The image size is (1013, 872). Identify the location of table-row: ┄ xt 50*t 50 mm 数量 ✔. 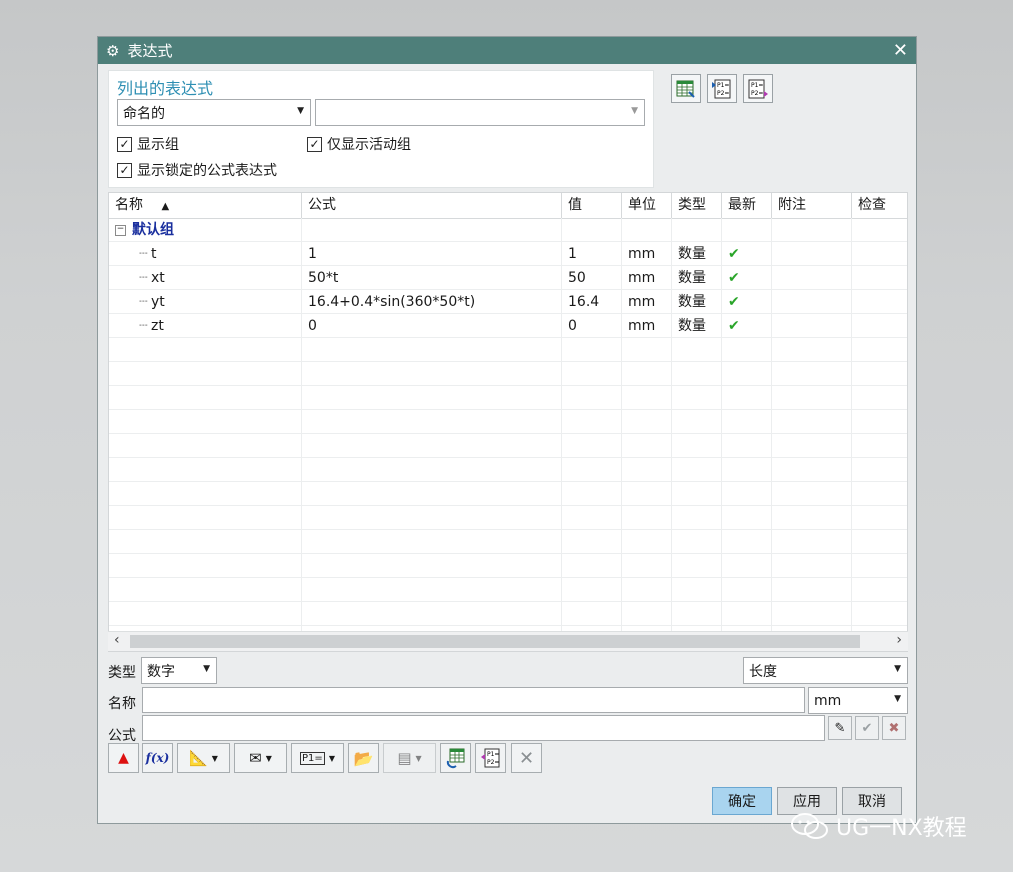
(508, 278).